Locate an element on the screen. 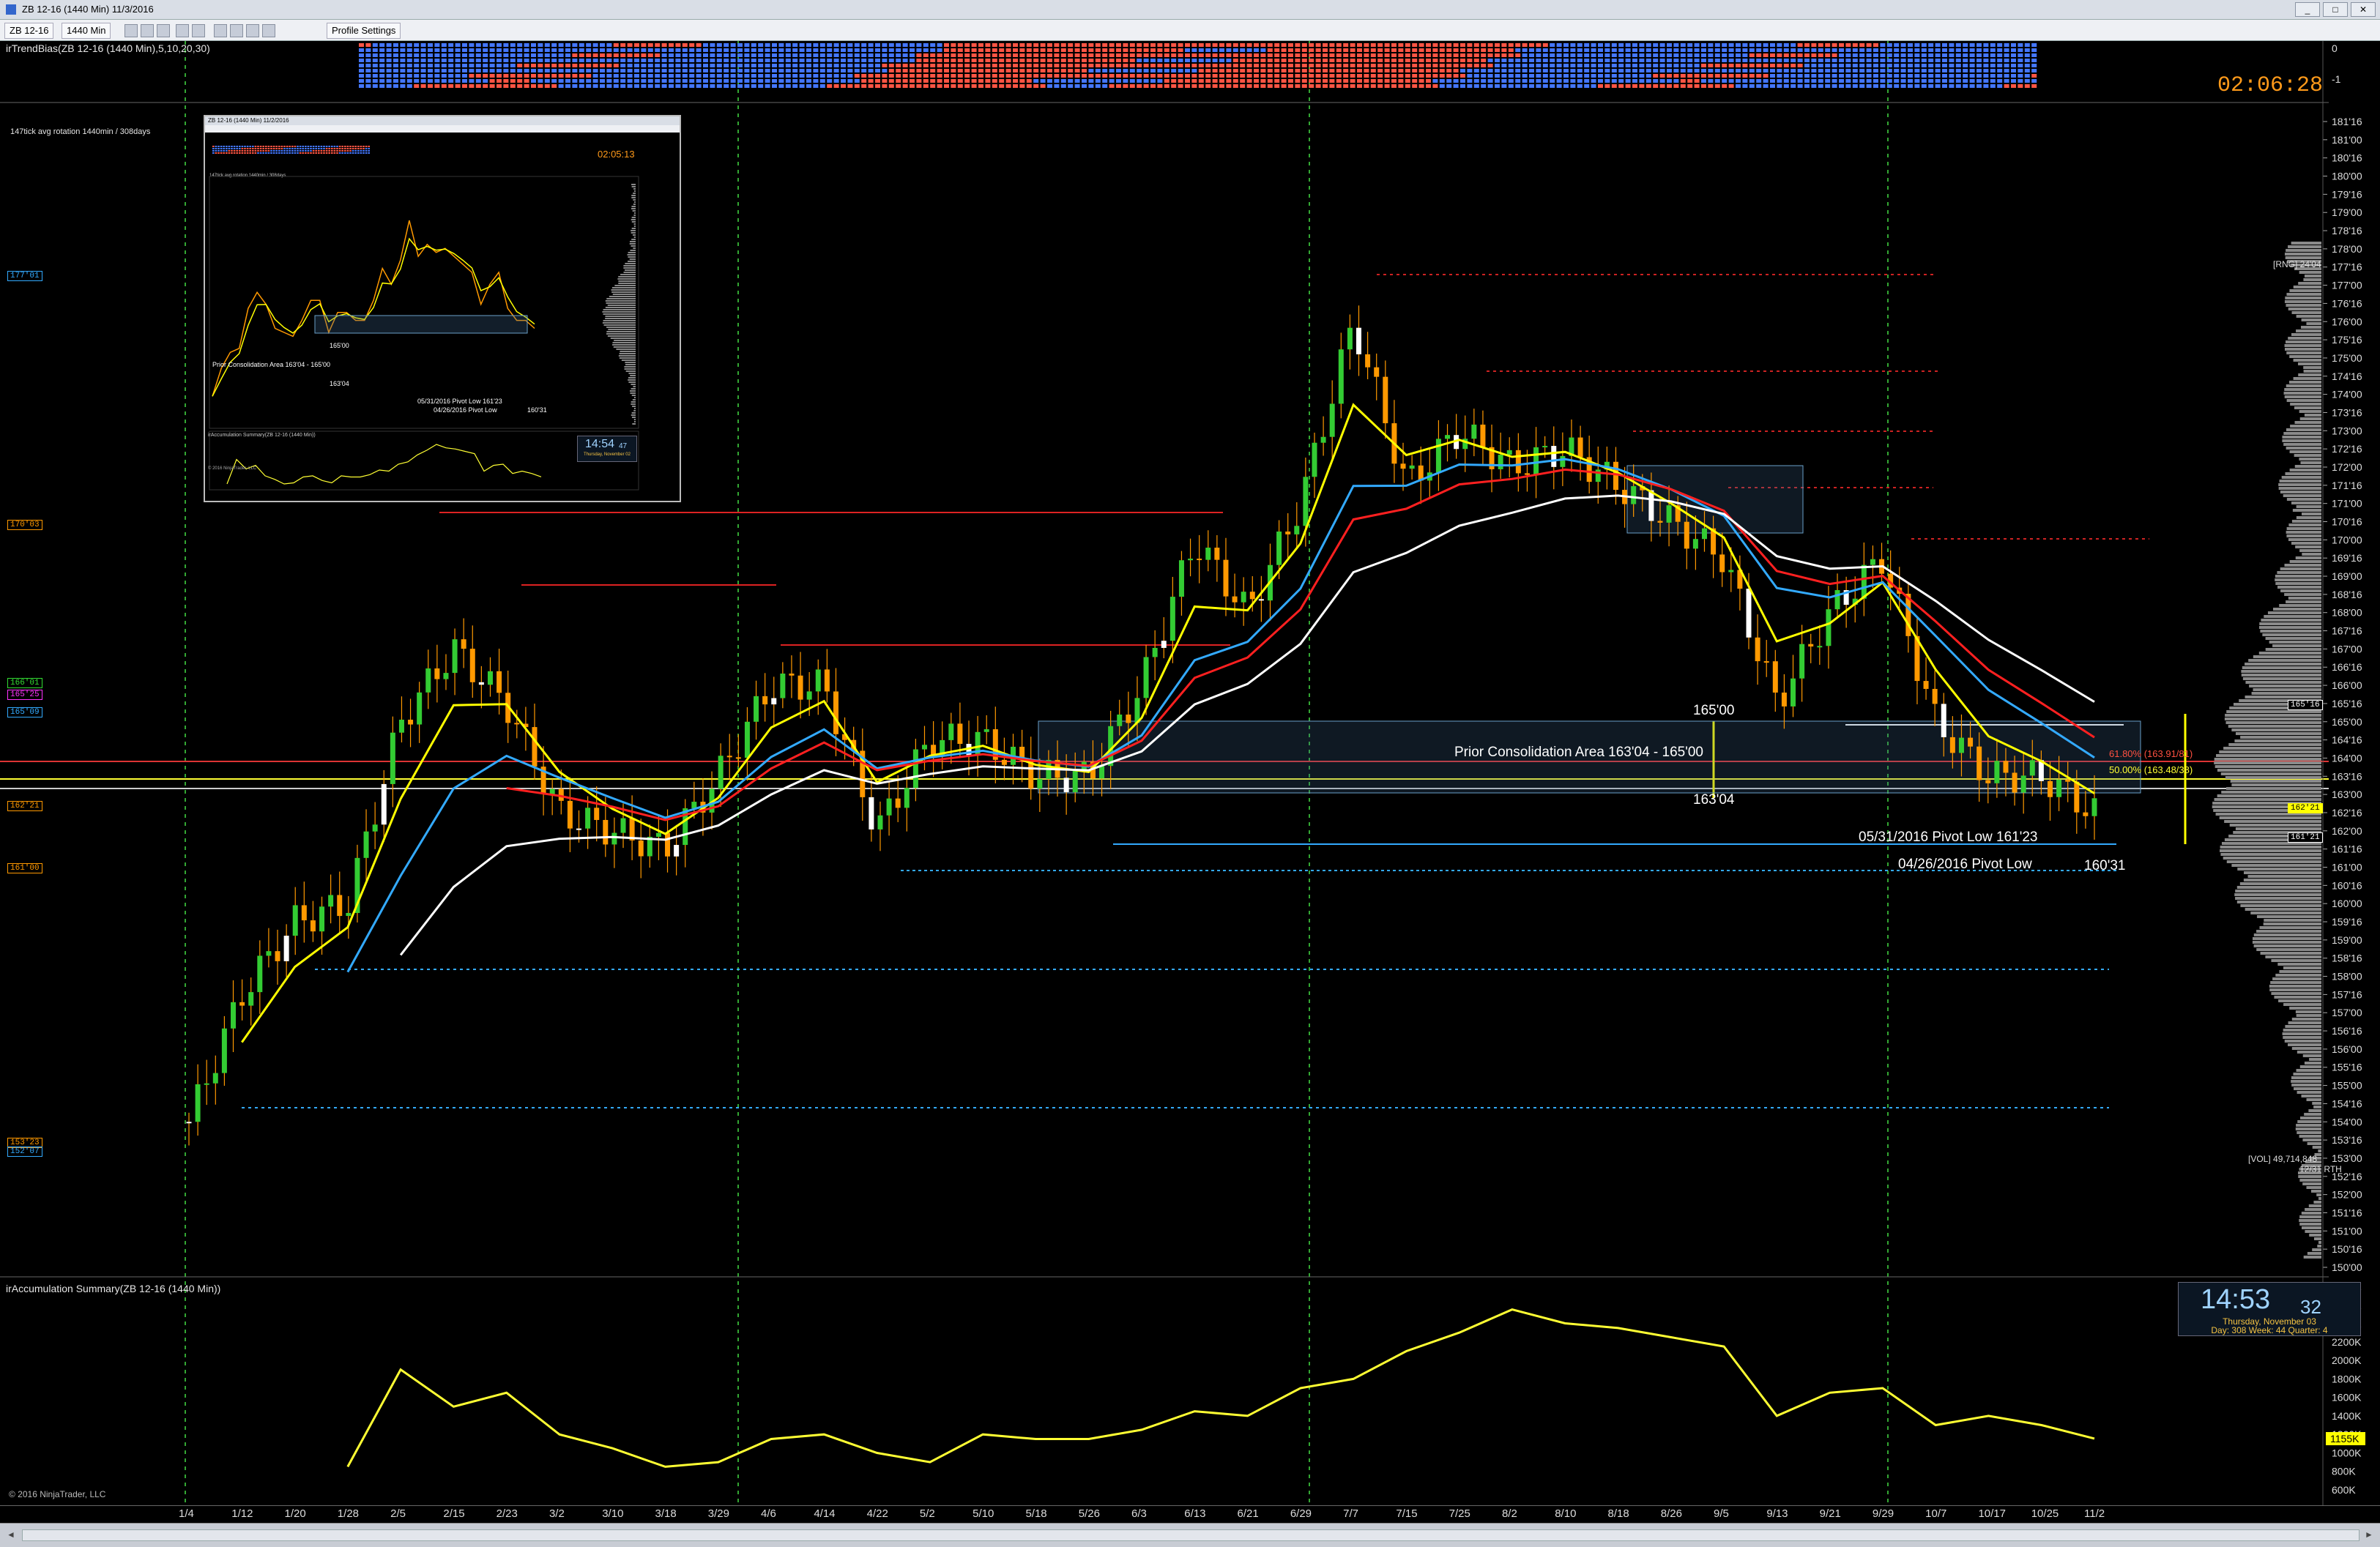  inset-profile-bar is located at coordinates (633, 222).